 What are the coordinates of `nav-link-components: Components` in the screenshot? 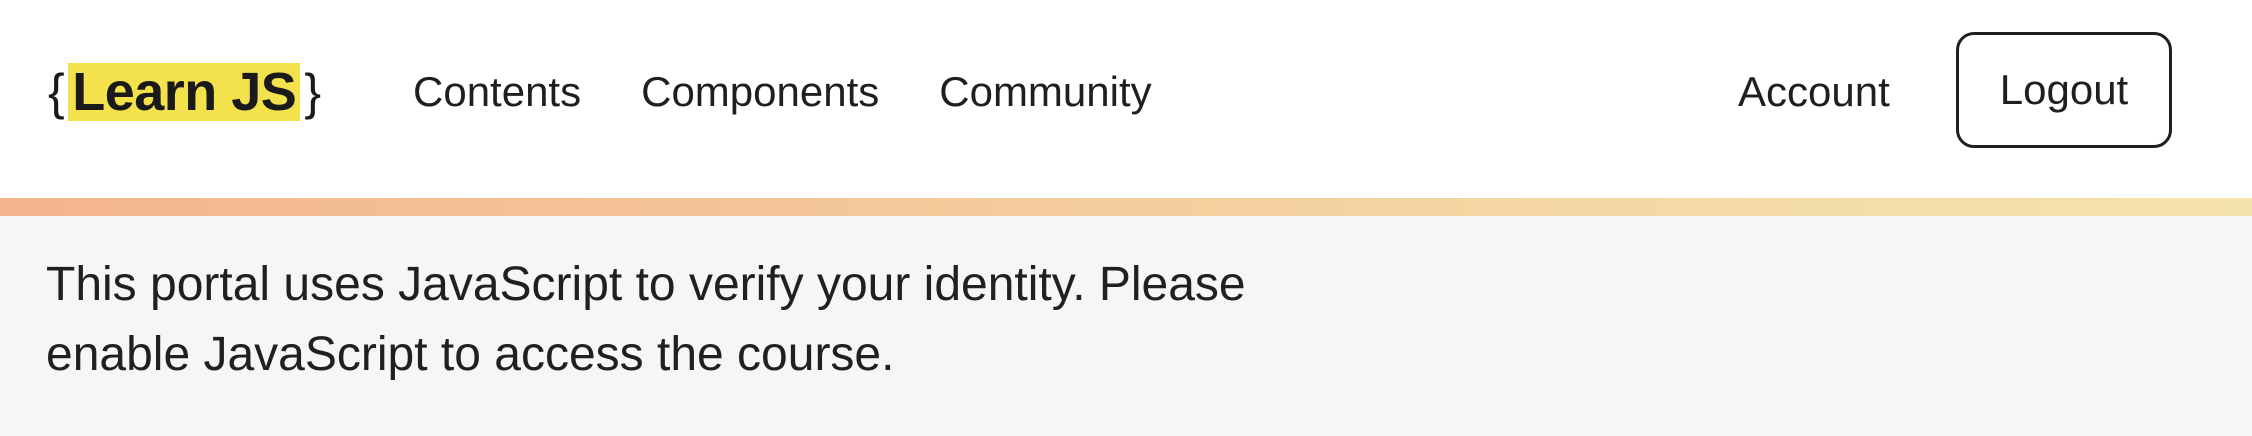 It's located at (760, 92).